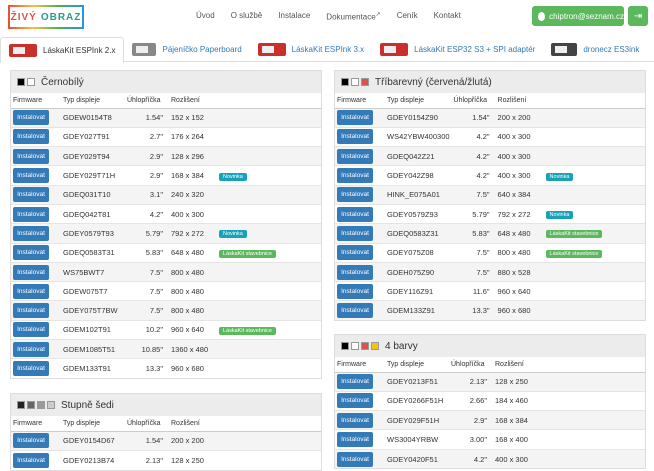 The width and height of the screenshot is (654, 471). I want to click on column-header: Rozlišení, so click(193, 424).